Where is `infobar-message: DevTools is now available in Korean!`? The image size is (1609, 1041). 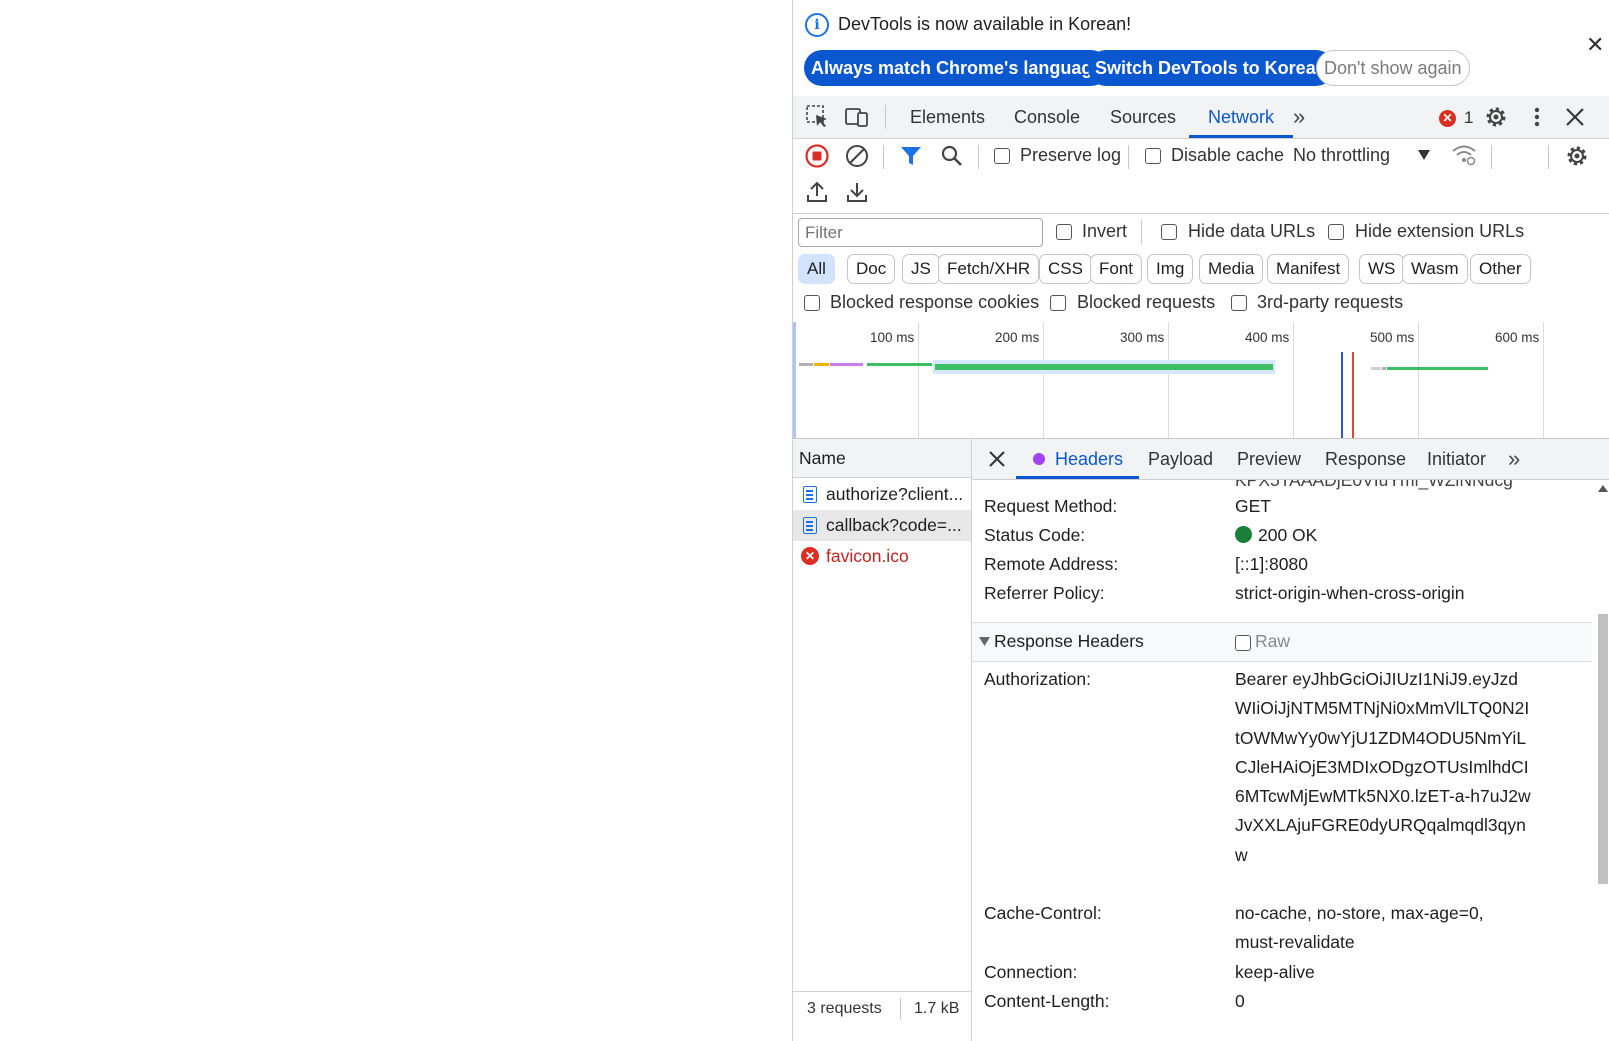 infobar-message: DevTools is now available in Korean! is located at coordinates (985, 24).